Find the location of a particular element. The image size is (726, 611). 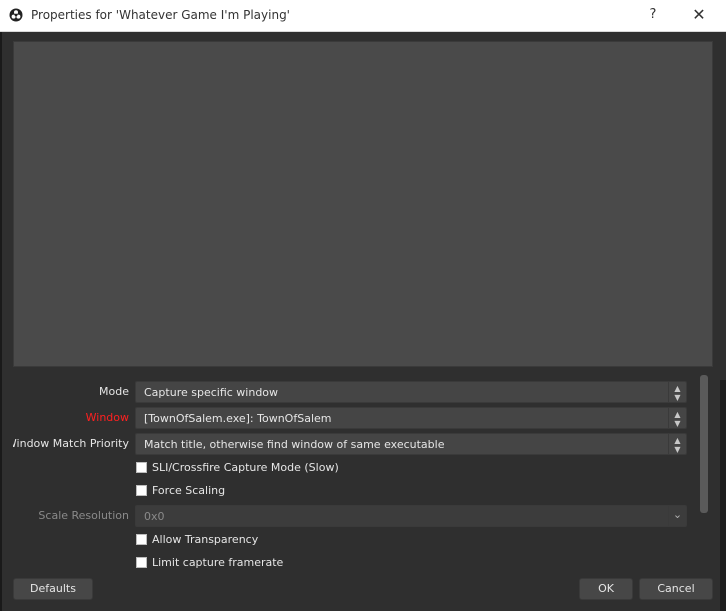

scale-resolution-dropdown: 0x0 ⌄ is located at coordinates (411, 516).